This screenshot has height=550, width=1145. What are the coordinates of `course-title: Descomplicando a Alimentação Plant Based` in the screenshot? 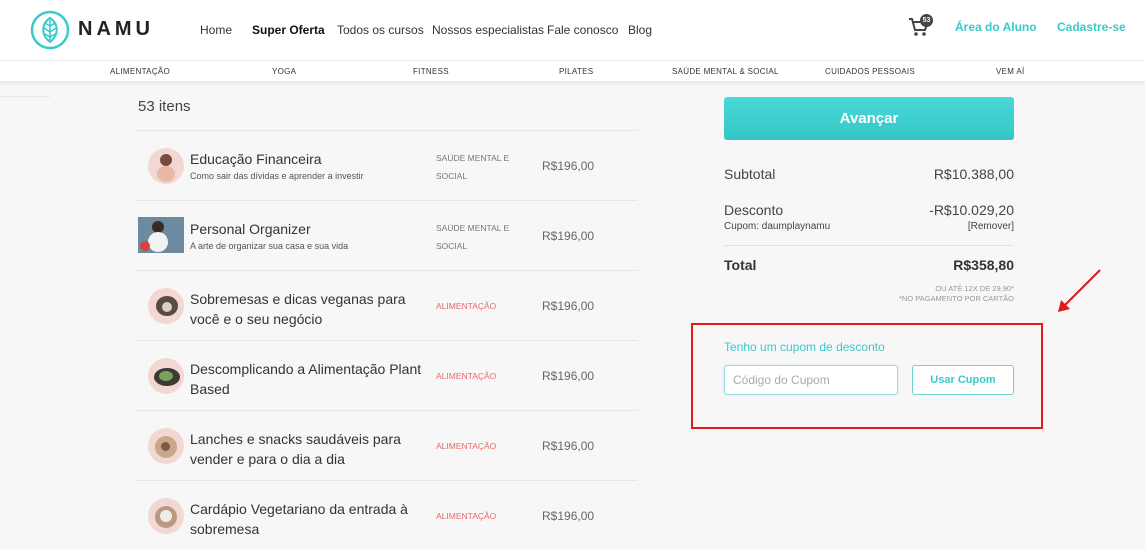 It's located at (307, 379).